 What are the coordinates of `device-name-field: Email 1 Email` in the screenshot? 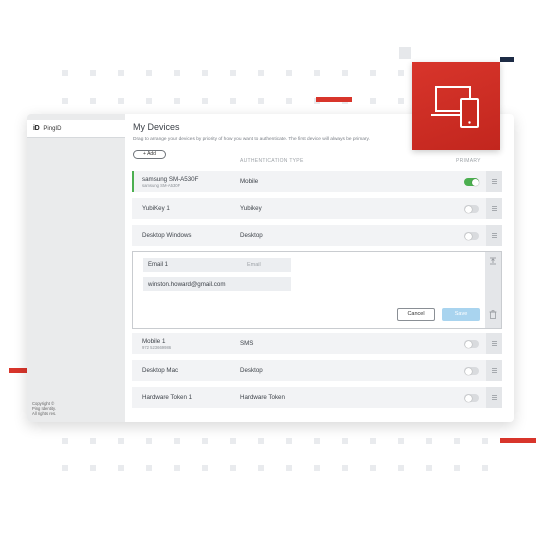 It's located at (217, 265).